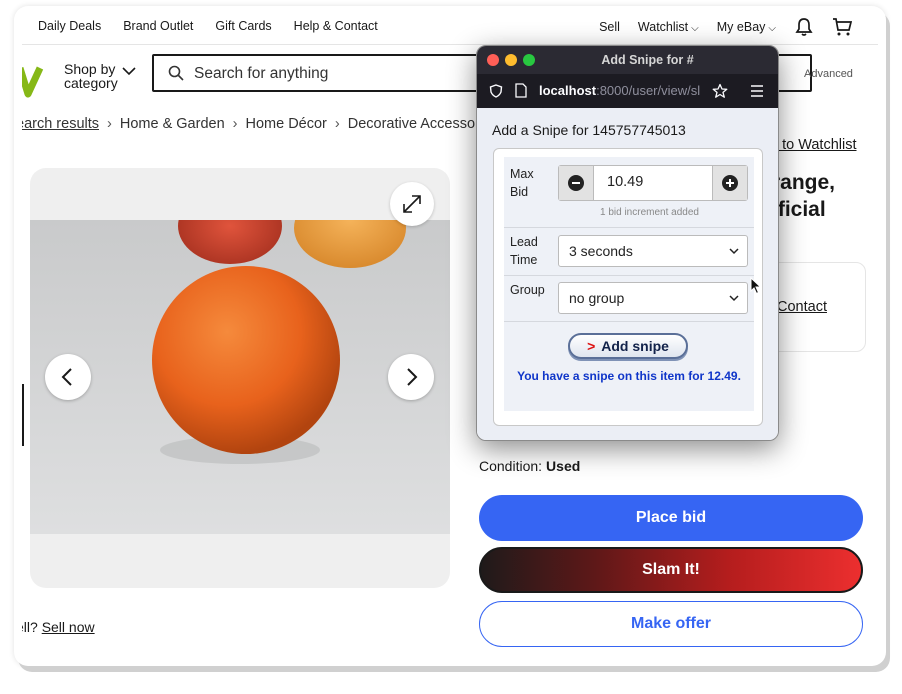 This screenshot has width=902, height=694. What do you see at coordinates (635, 346) in the screenshot?
I see `add-snipe-label: Add snipe` at bounding box center [635, 346].